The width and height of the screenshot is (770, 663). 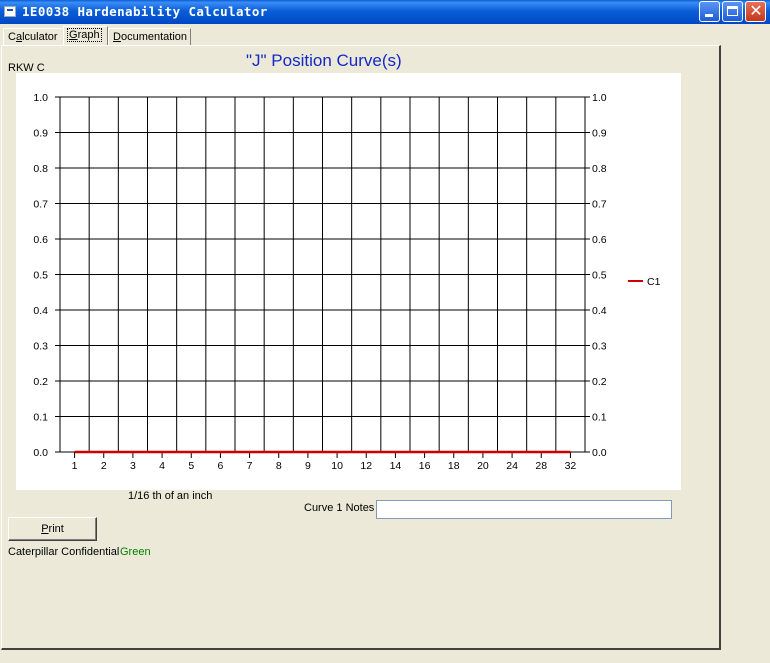 What do you see at coordinates (599, 311) in the screenshot?
I see `y-tick-label-right: 0.4` at bounding box center [599, 311].